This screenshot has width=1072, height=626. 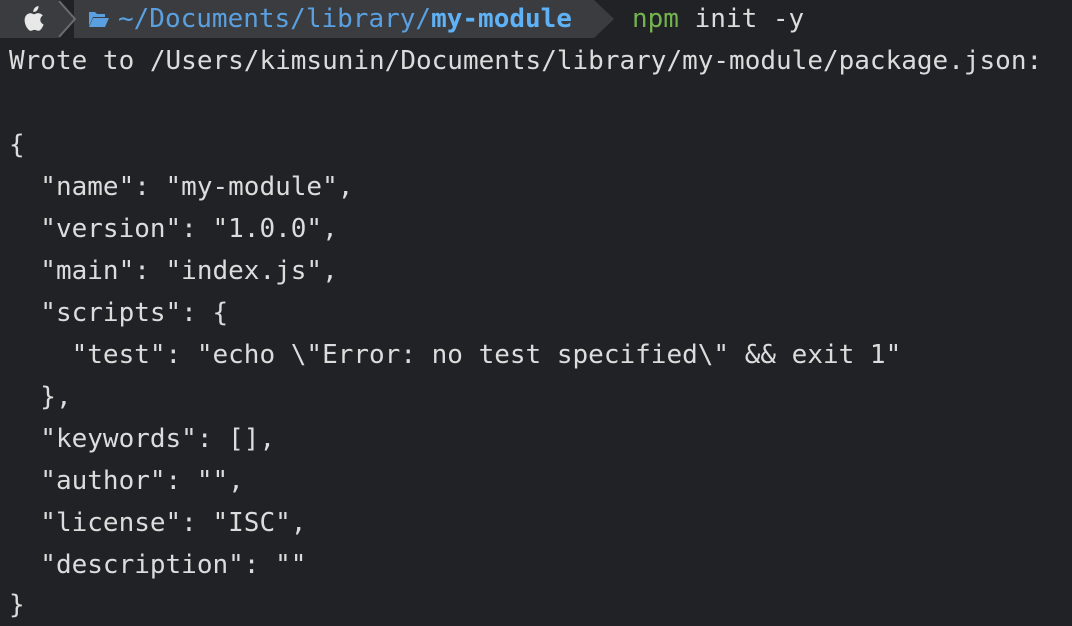 What do you see at coordinates (158, 523) in the screenshot?
I see `output-json-line: "license": "ISC",` at bounding box center [158, 523].